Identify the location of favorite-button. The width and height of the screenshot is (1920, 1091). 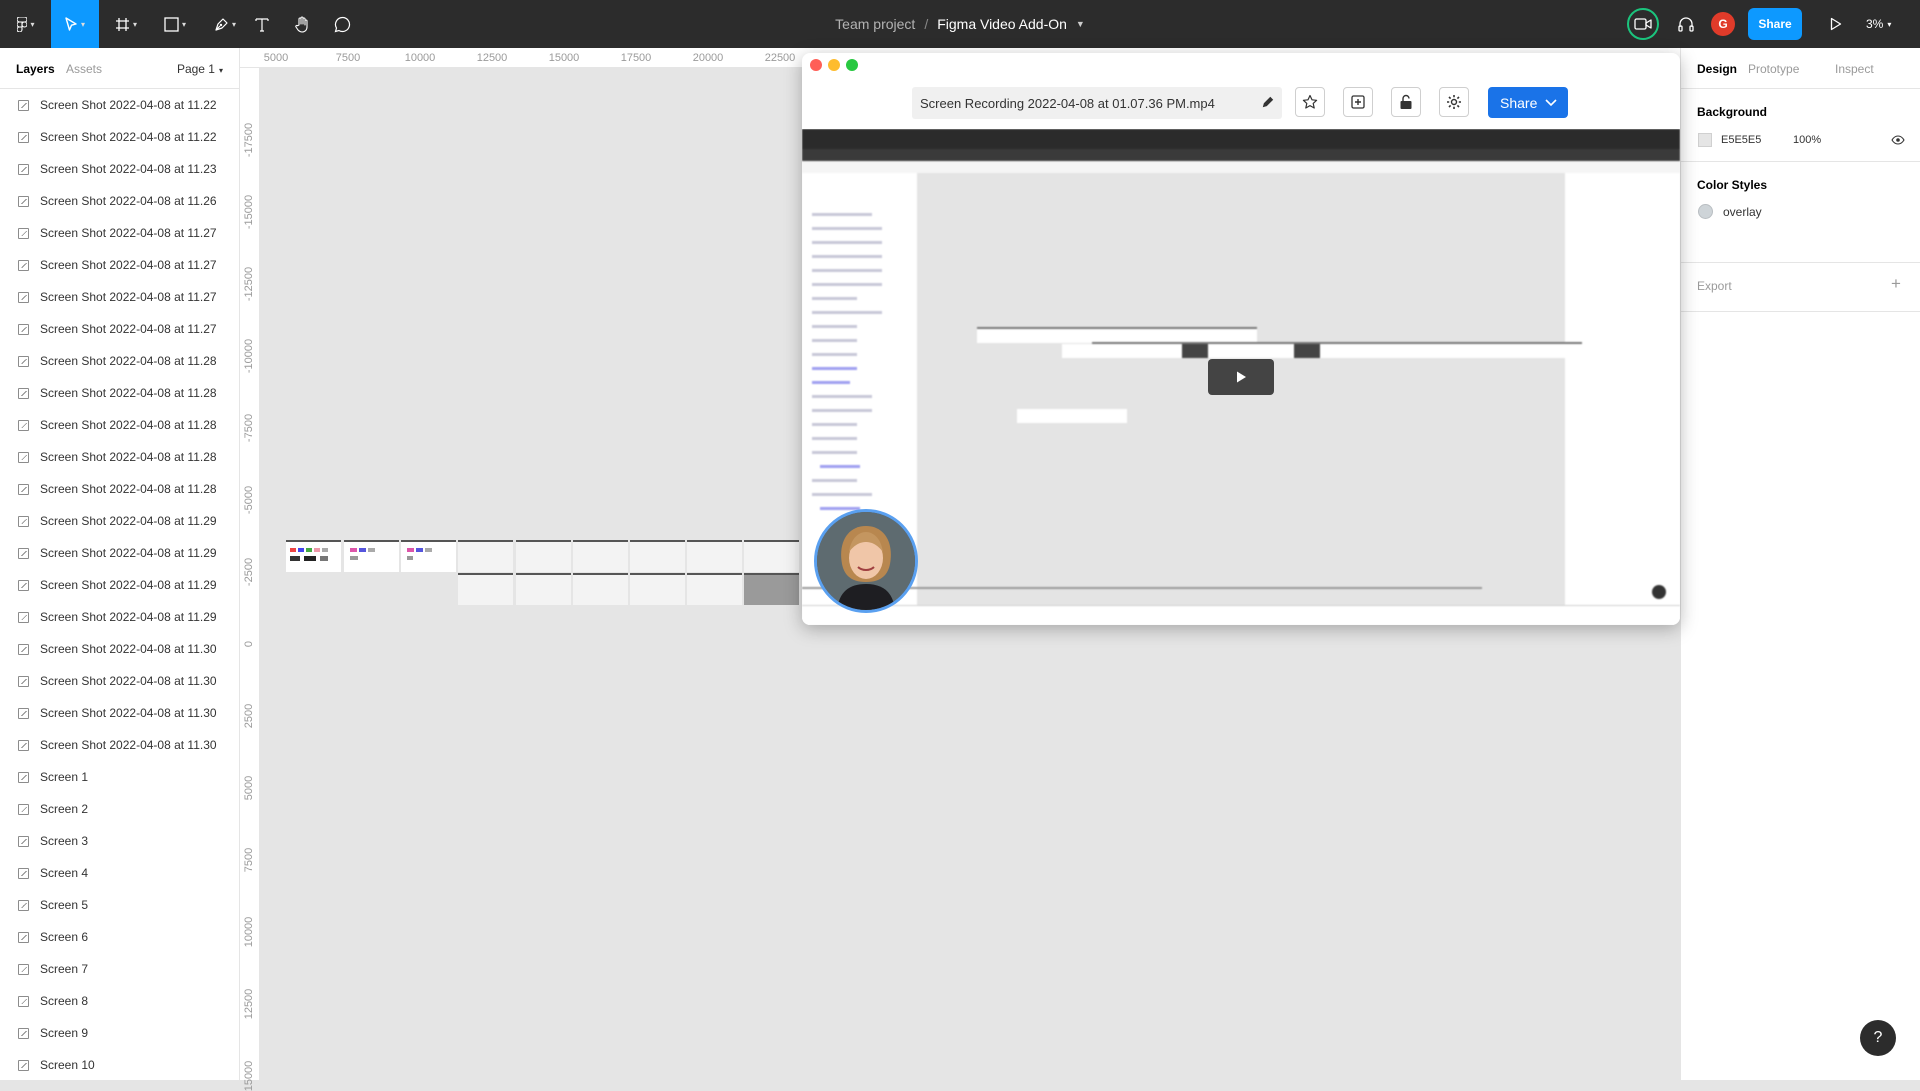
(1310, 102).